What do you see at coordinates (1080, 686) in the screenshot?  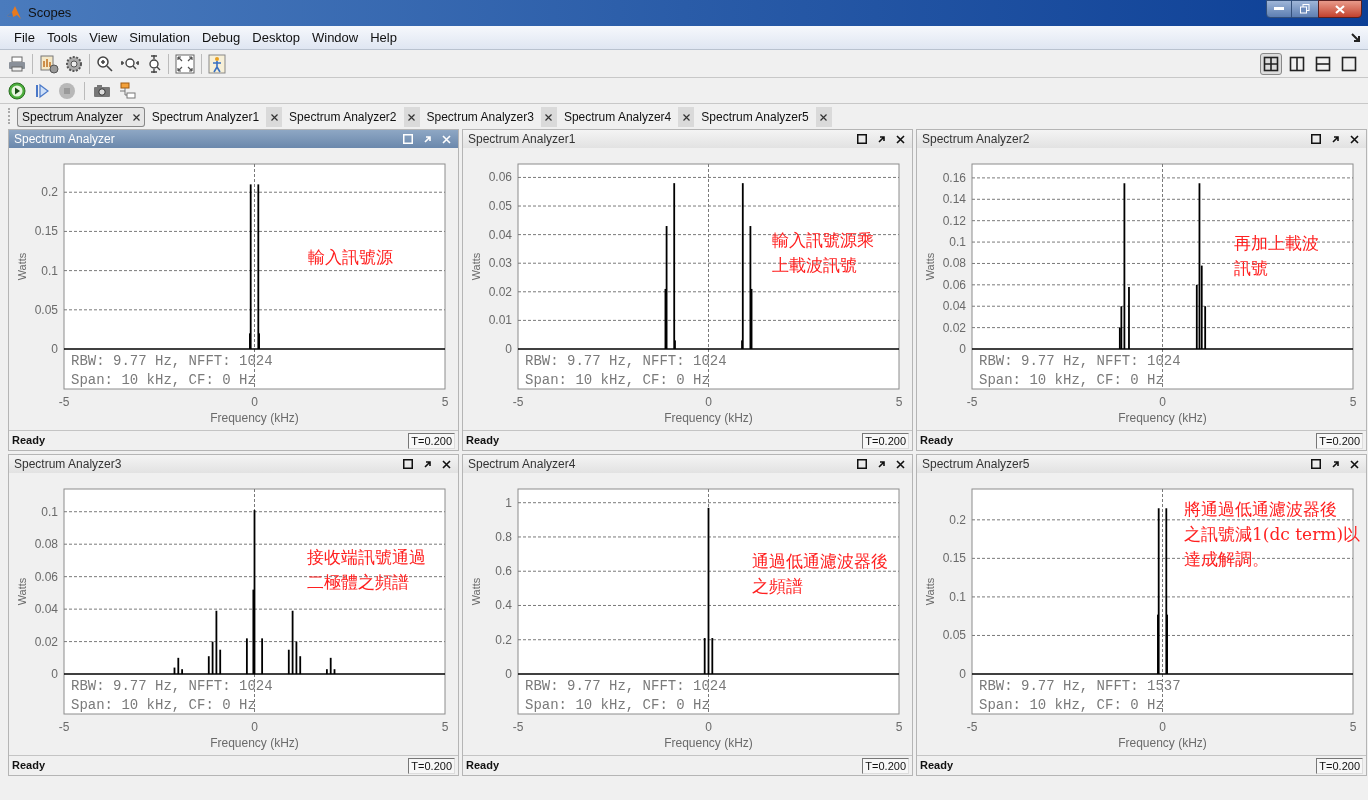 I see `plot-info-text: RBW: 9.77 Hz, NFFT: 1537` at bounding box center [1080, 686].